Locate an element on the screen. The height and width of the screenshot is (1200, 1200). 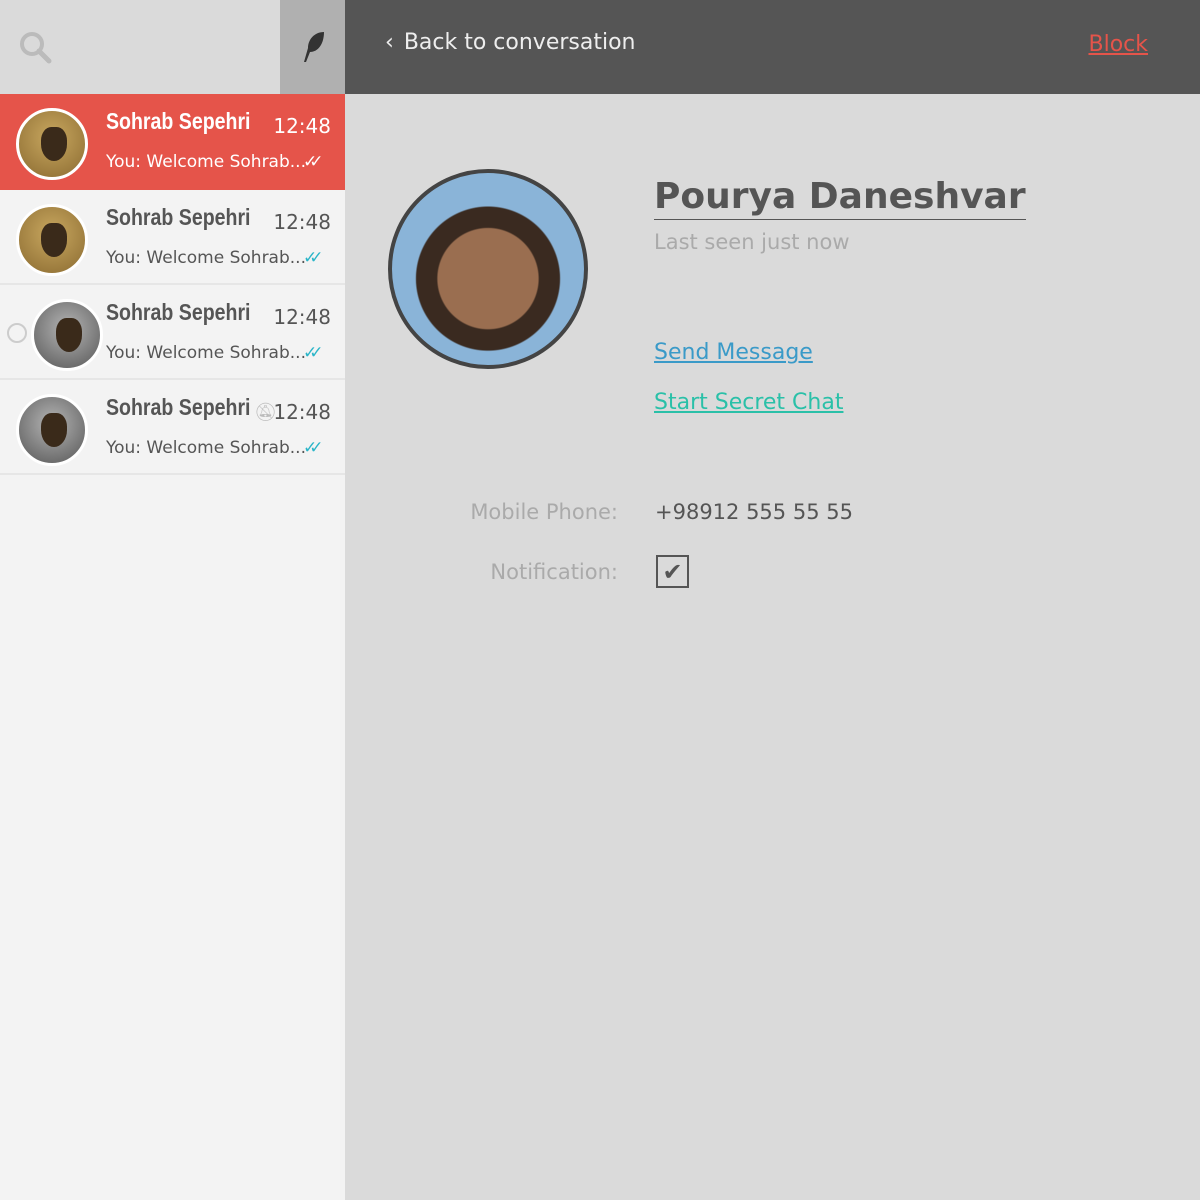
back-button: ‹ Back to conversation is located at coordinates (510, 42).